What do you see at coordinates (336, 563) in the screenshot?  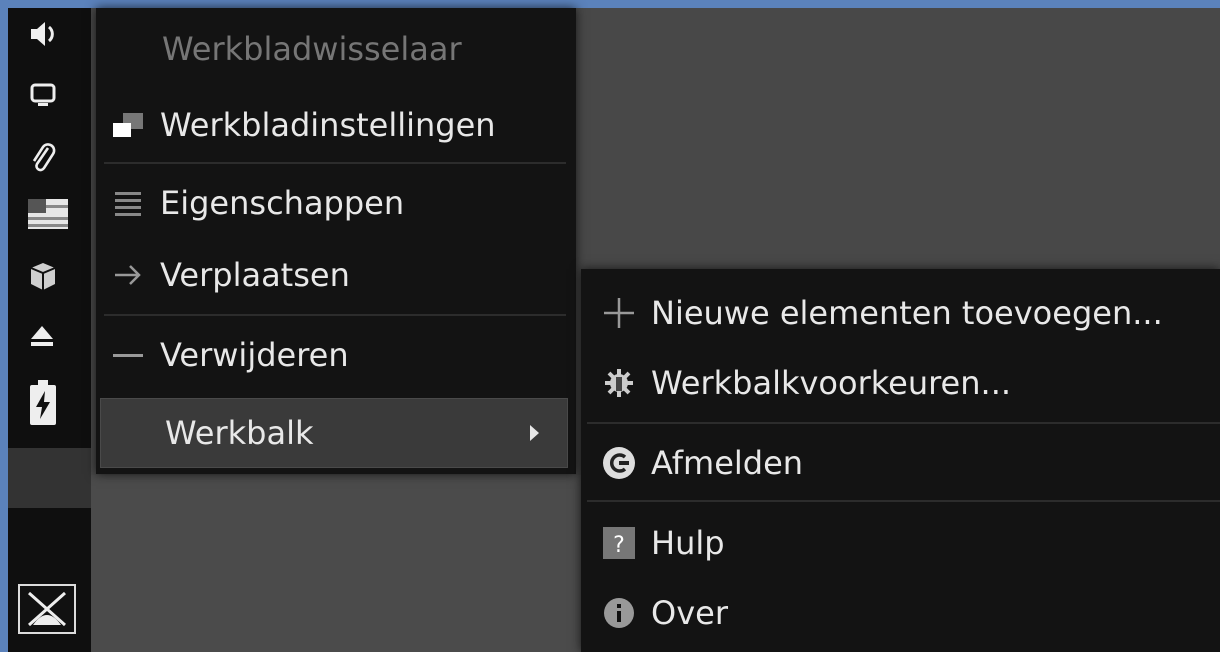 I see `desktop-background-lower` at bounding box center [336, 563].